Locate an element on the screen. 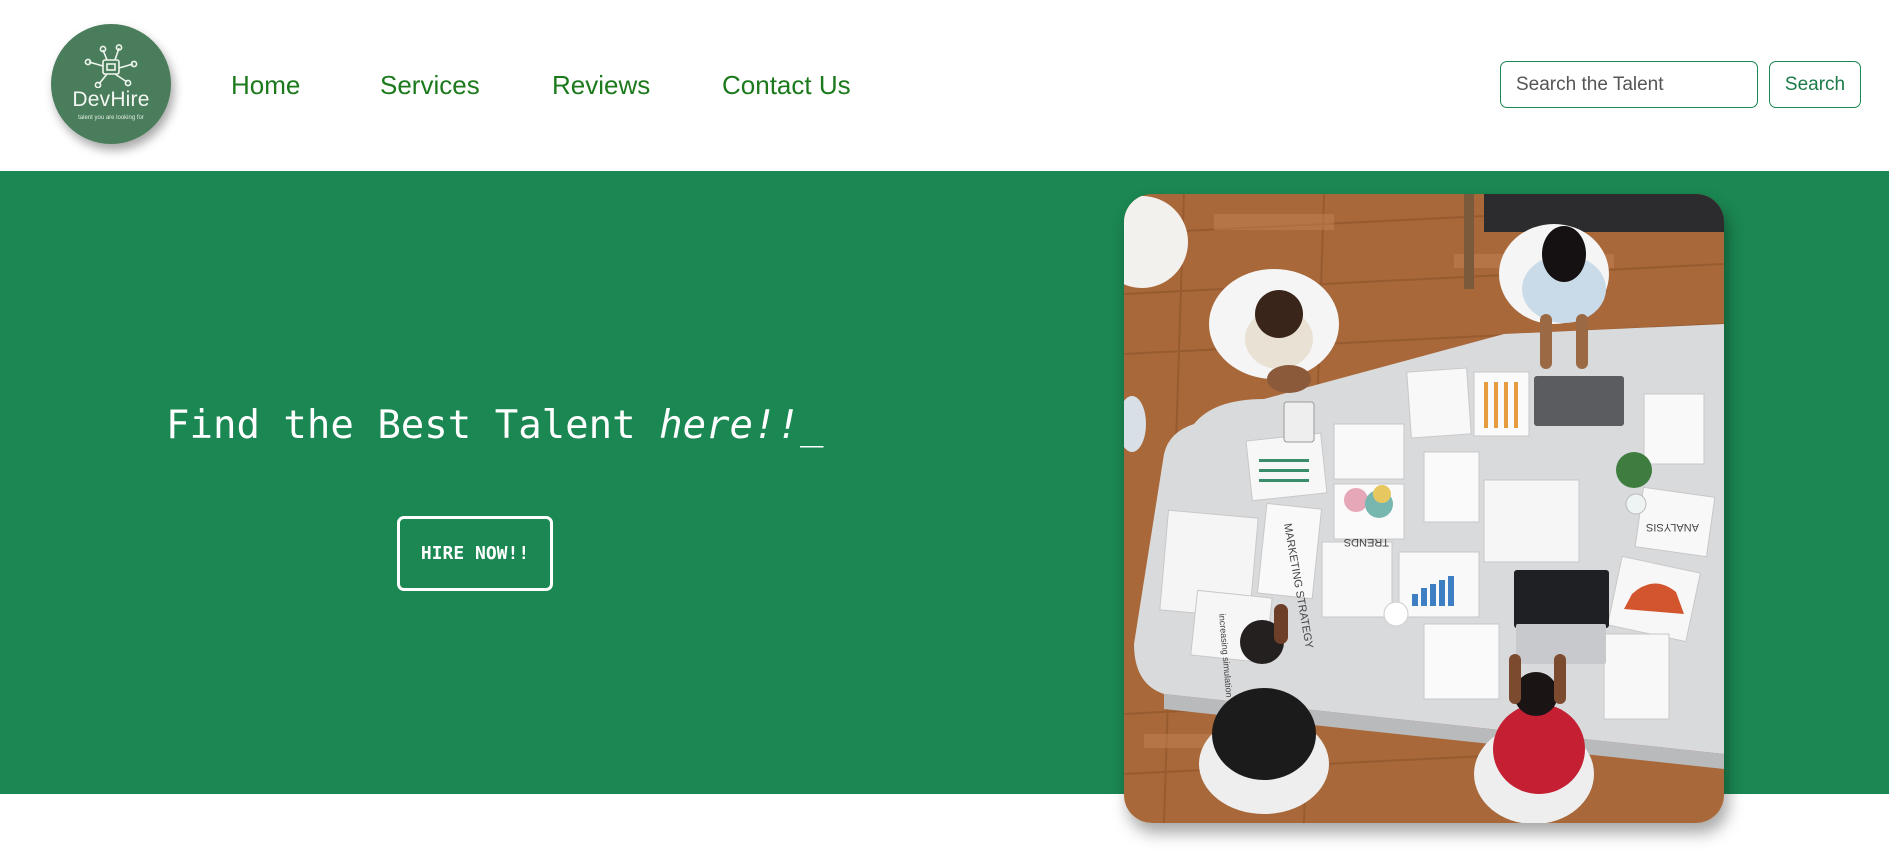  search-button: Search is located at coordinates (1815, 84).